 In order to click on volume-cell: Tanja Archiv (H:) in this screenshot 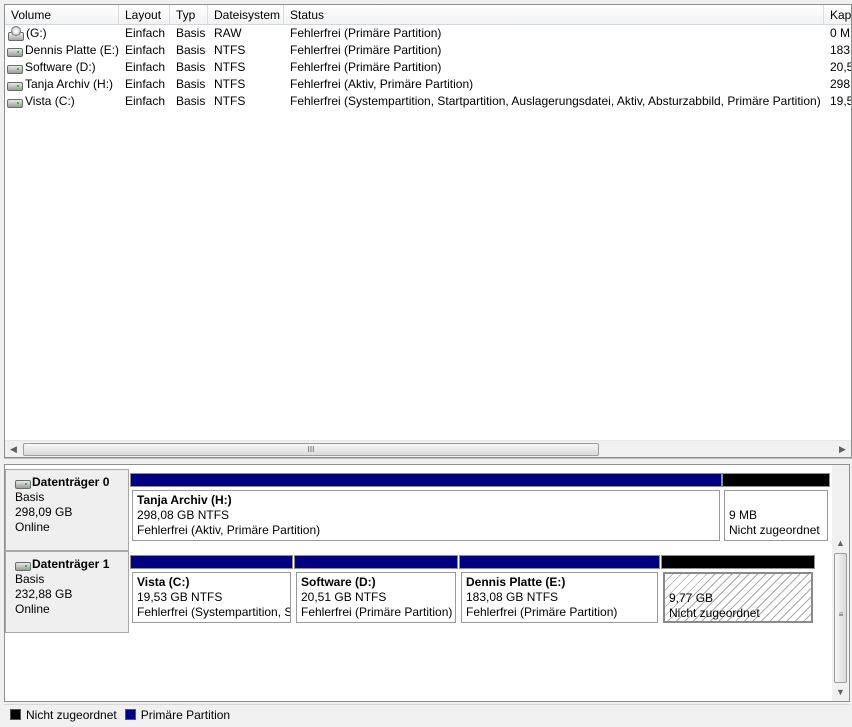, I will do `click(62, 84)`.